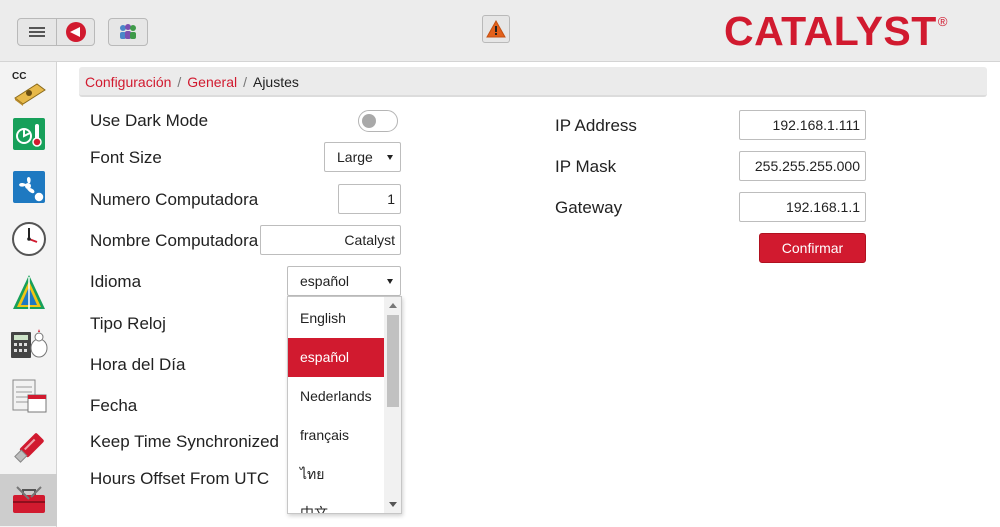  Describe the element at coordinates (325, 281) in the screenshot. I see `language-value: español` at that location.